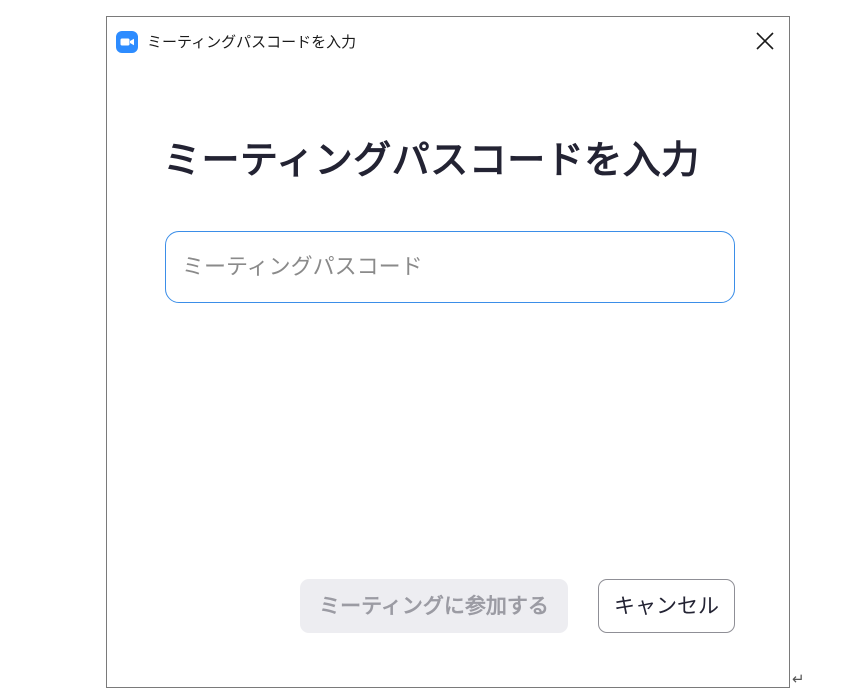 This screenshot has height=700, width=848. Describe the element at coordinates (798, 679) in the screenshot. I see `paragraph-mark: ↵` at that location.